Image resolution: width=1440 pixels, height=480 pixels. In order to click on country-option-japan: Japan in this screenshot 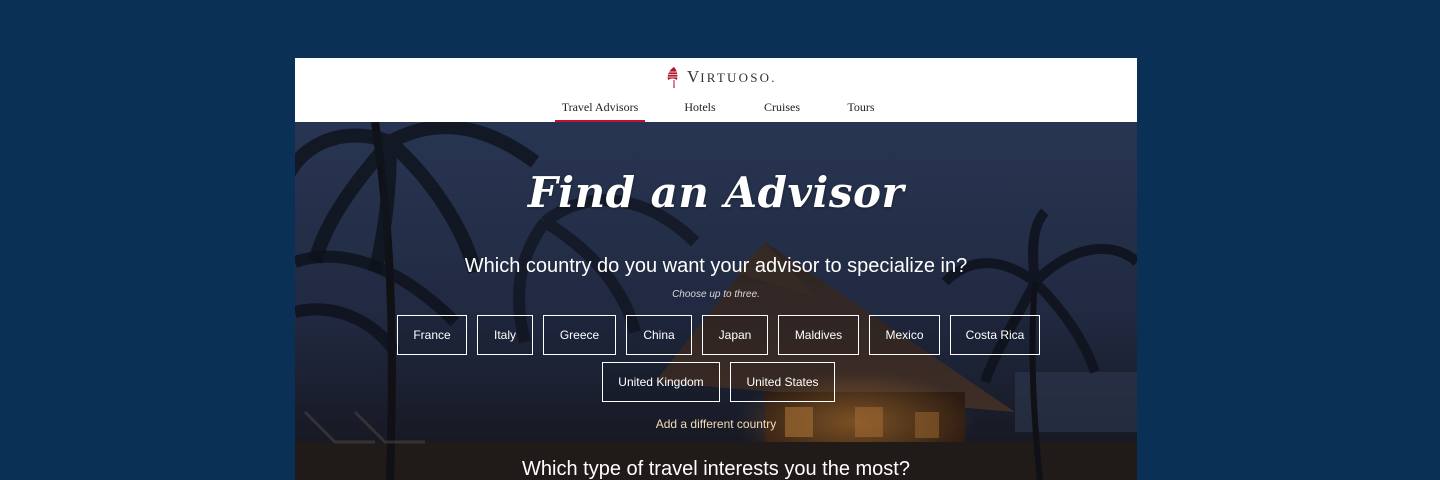, I will do `click(735, 335)`.